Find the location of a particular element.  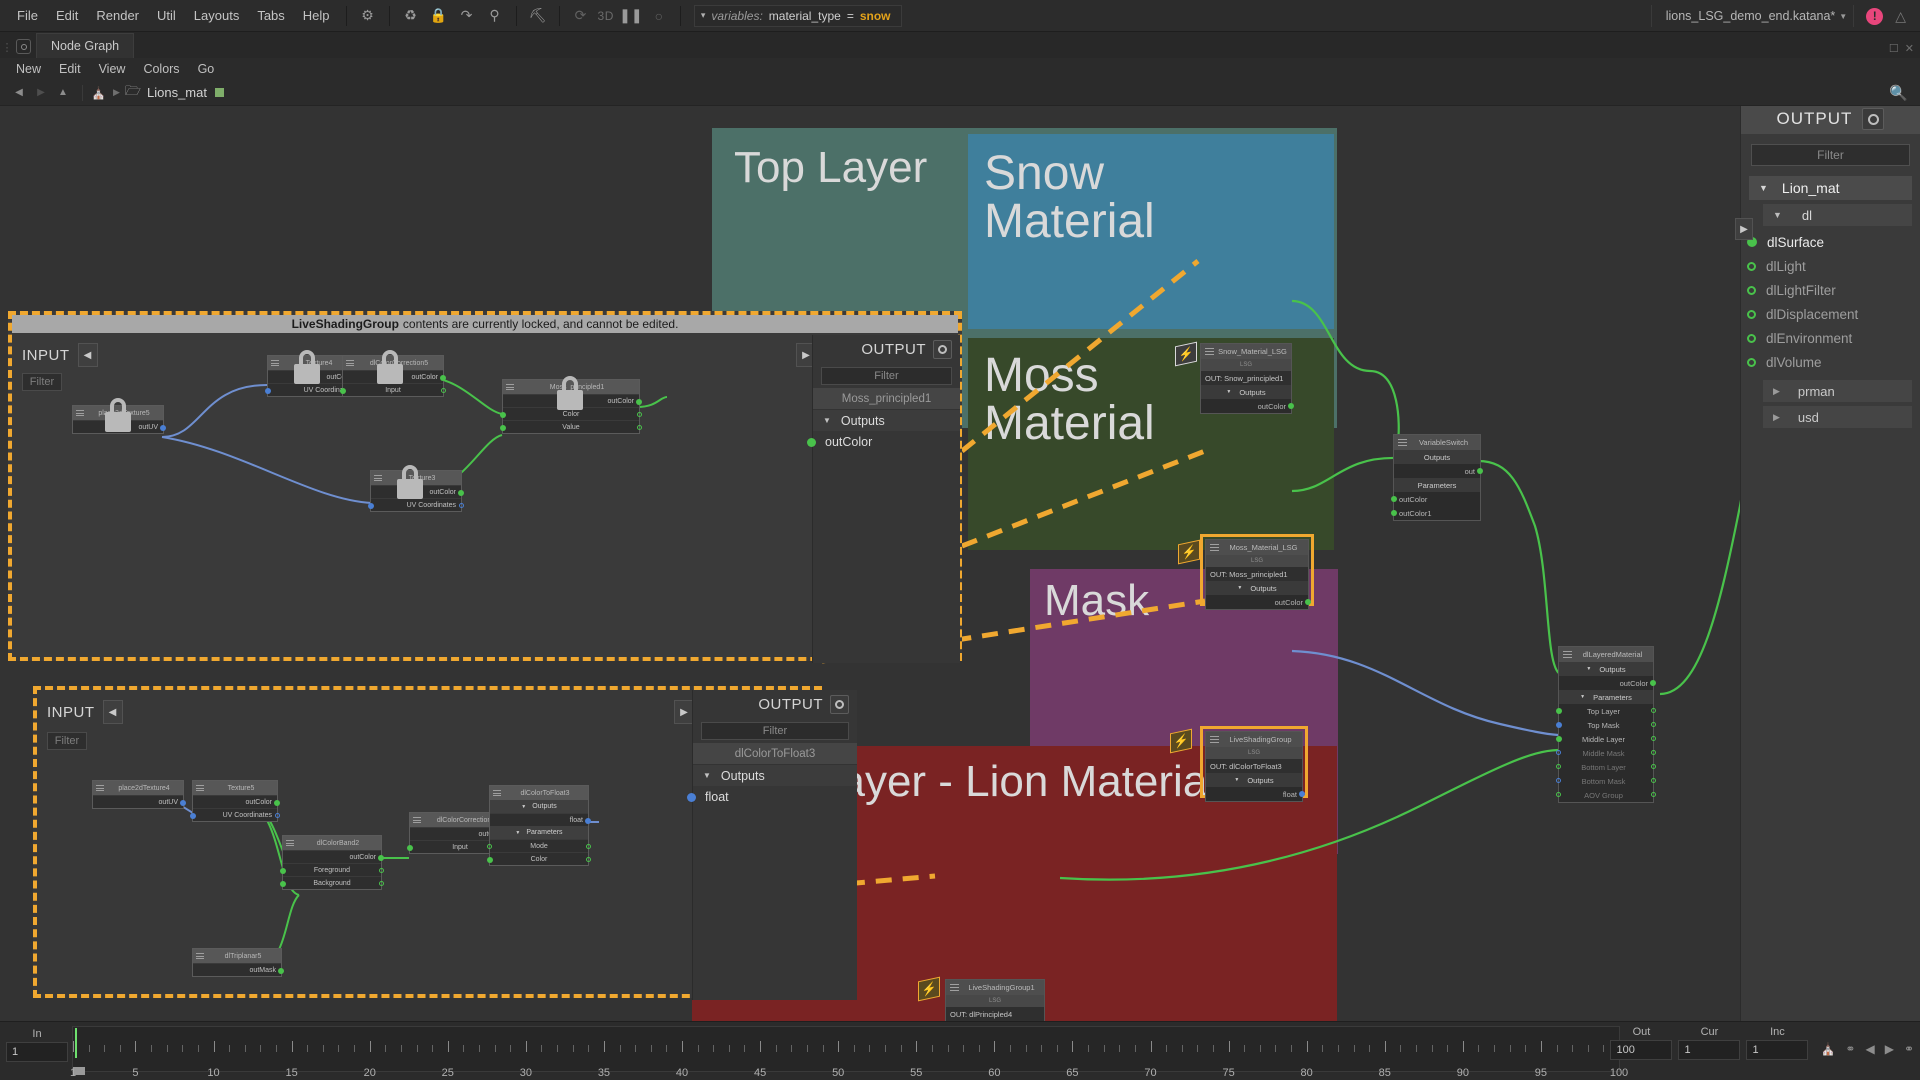

broom-icon: ⛏ is located at coordinates (538, 16).